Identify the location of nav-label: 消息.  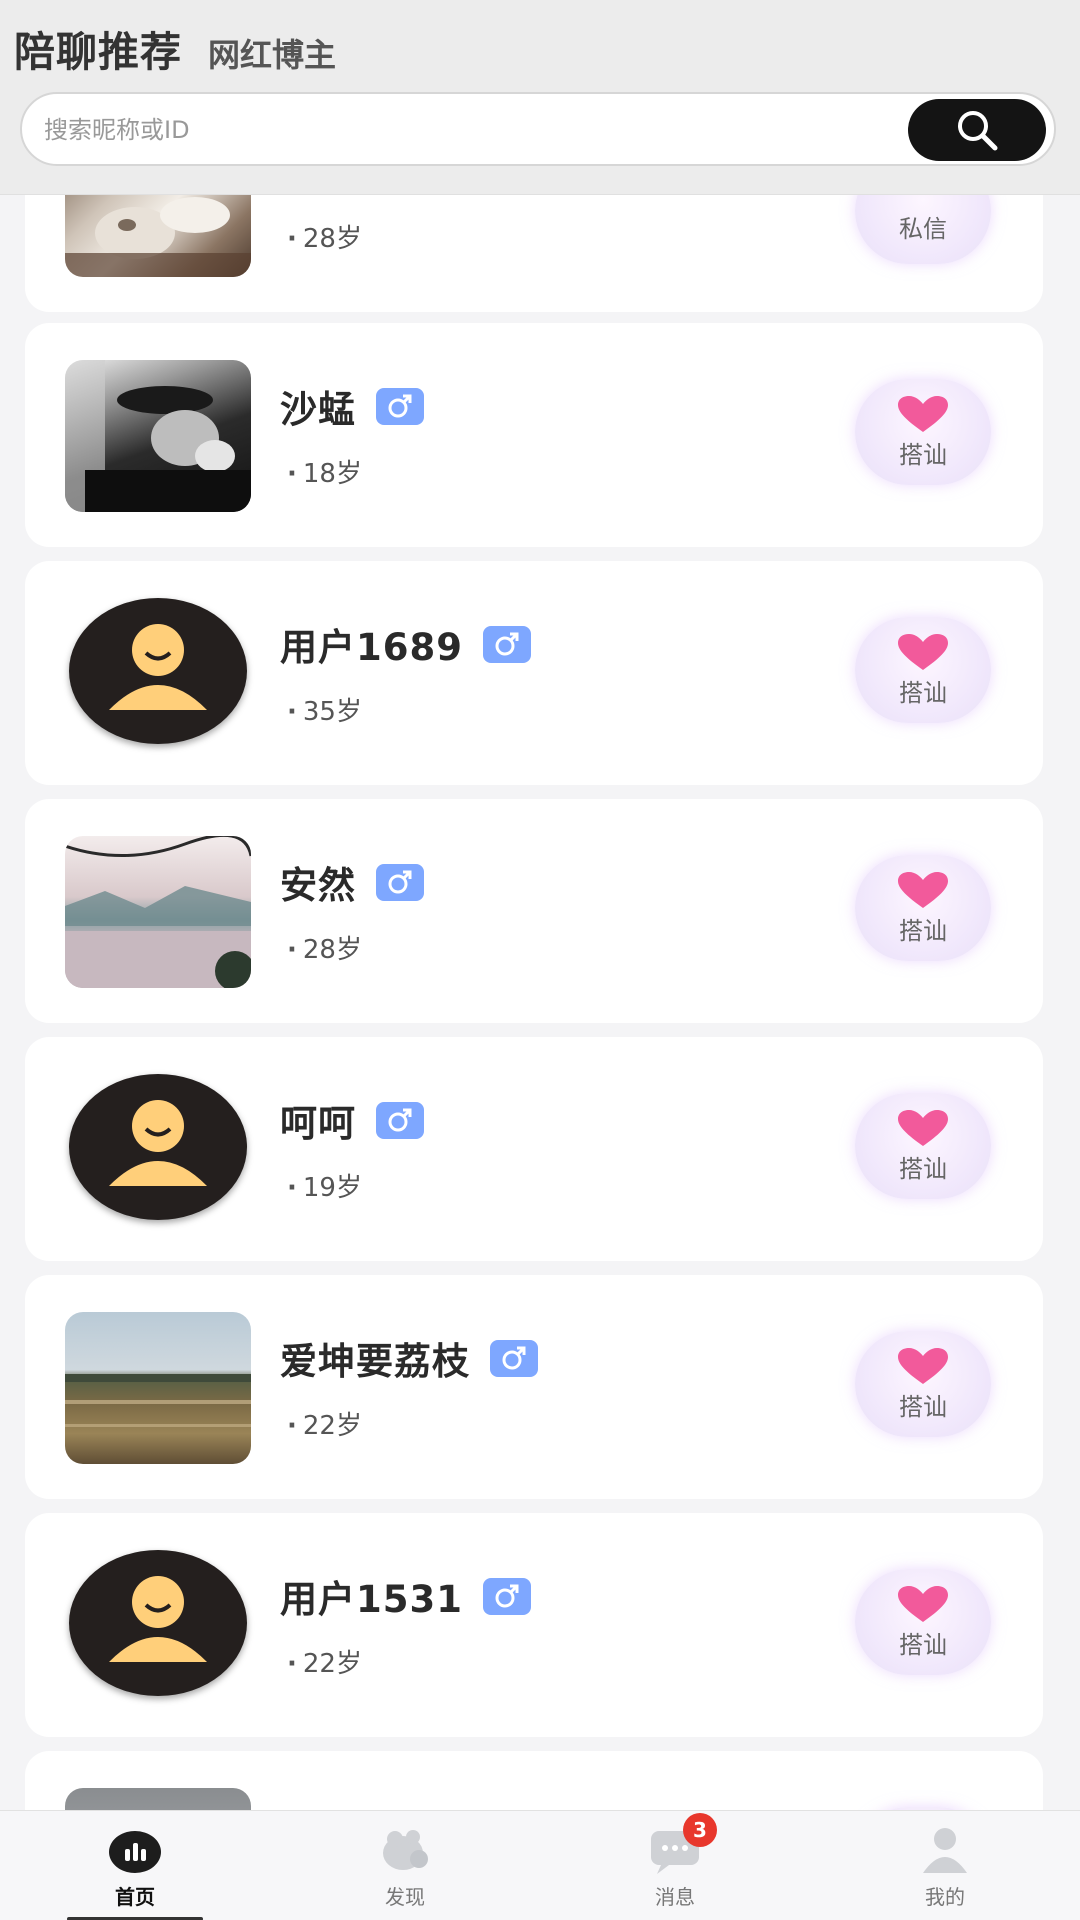
(675, 1897).